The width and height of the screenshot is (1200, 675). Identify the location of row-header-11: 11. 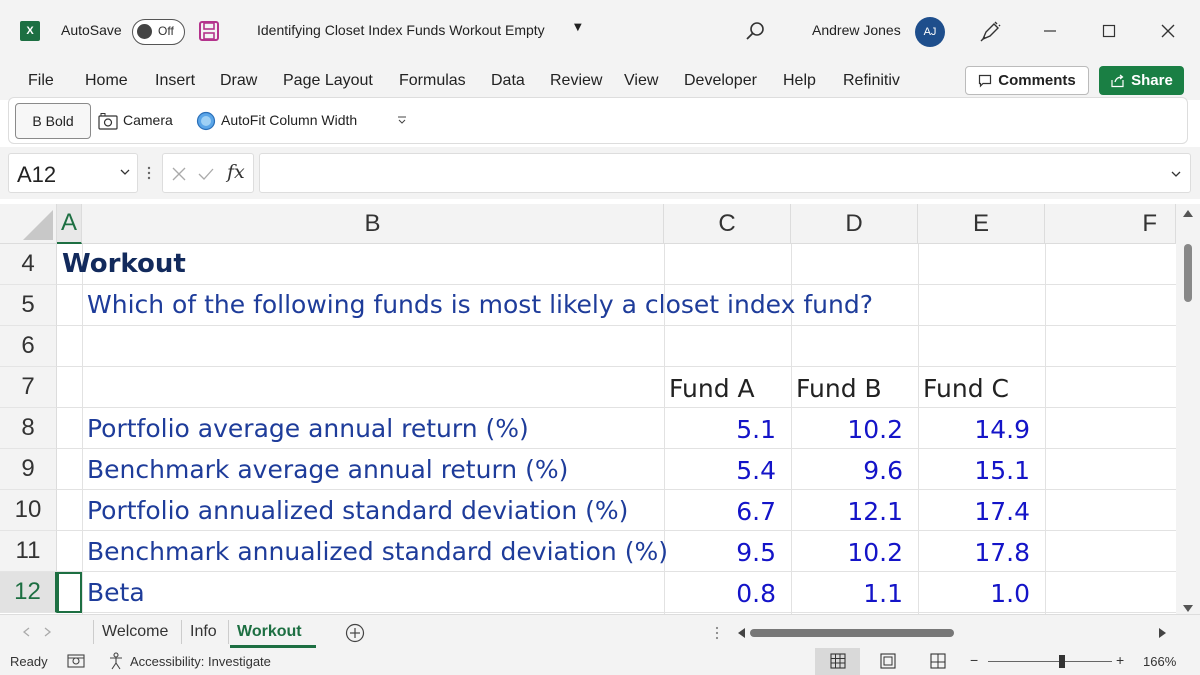
(28, 551).